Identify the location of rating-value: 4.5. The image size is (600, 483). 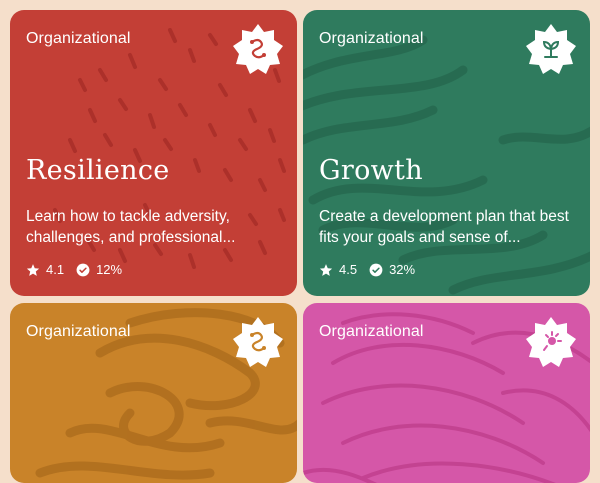
(348, 269).